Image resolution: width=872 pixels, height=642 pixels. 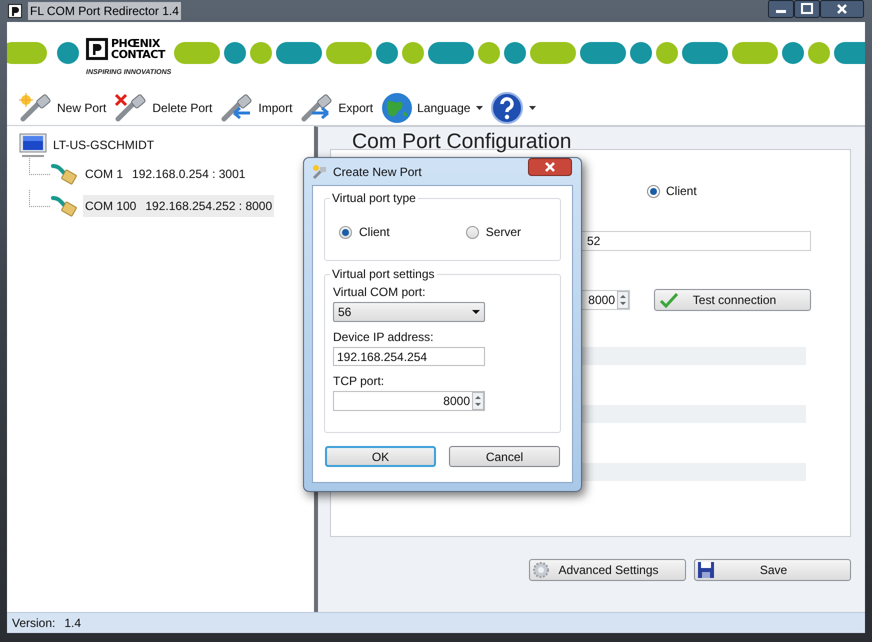 What do you see at coordinates (462, 142) in the screenshot?
I see `section-heading: Com Port Configuration` at bounding box center [462, 142].